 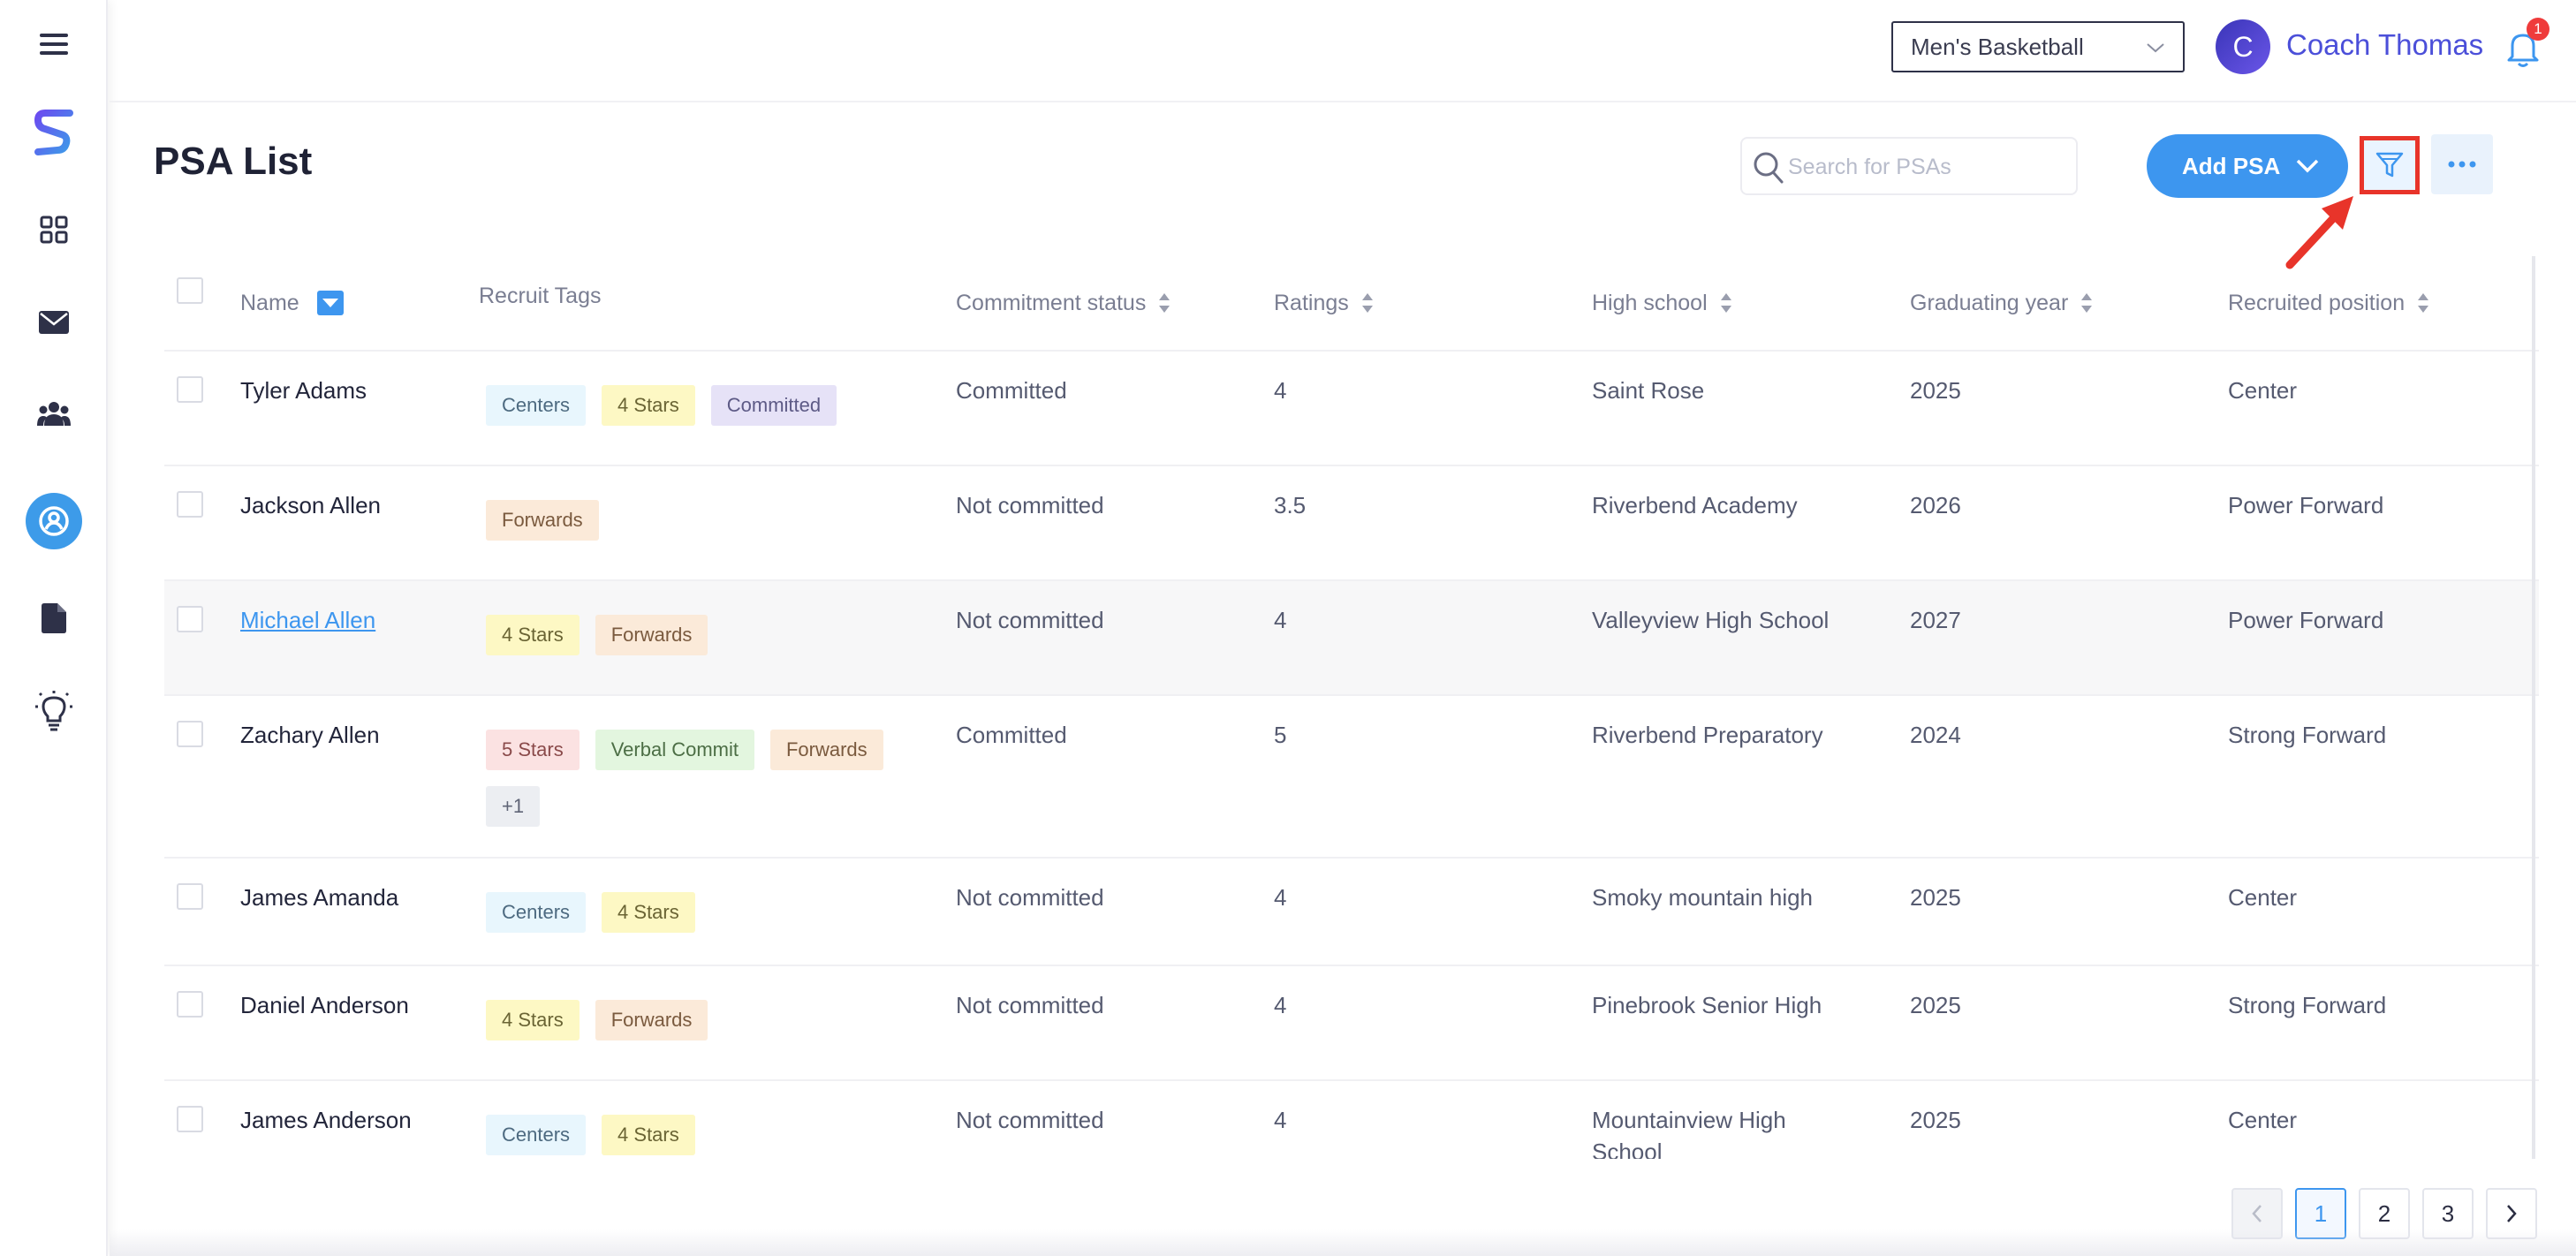 What do you see at coordinates (319, 897) in the screenshot?
I see `psa-name: James Amanda` at bounding box center [319, 897].